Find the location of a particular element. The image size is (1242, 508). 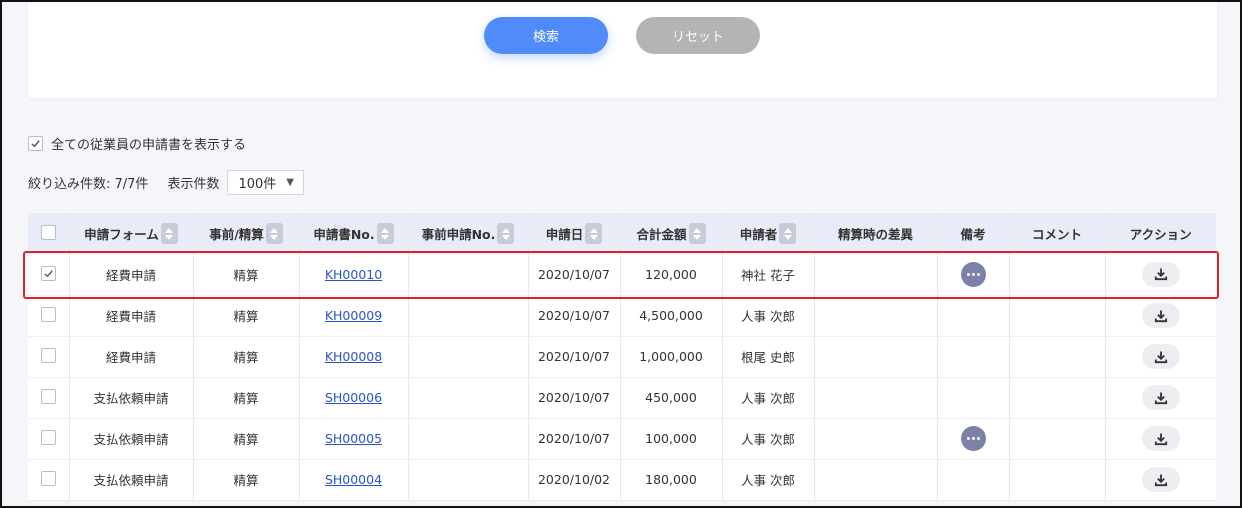

header-difference: 精算時の差異 is located at coordinates (876, 233).